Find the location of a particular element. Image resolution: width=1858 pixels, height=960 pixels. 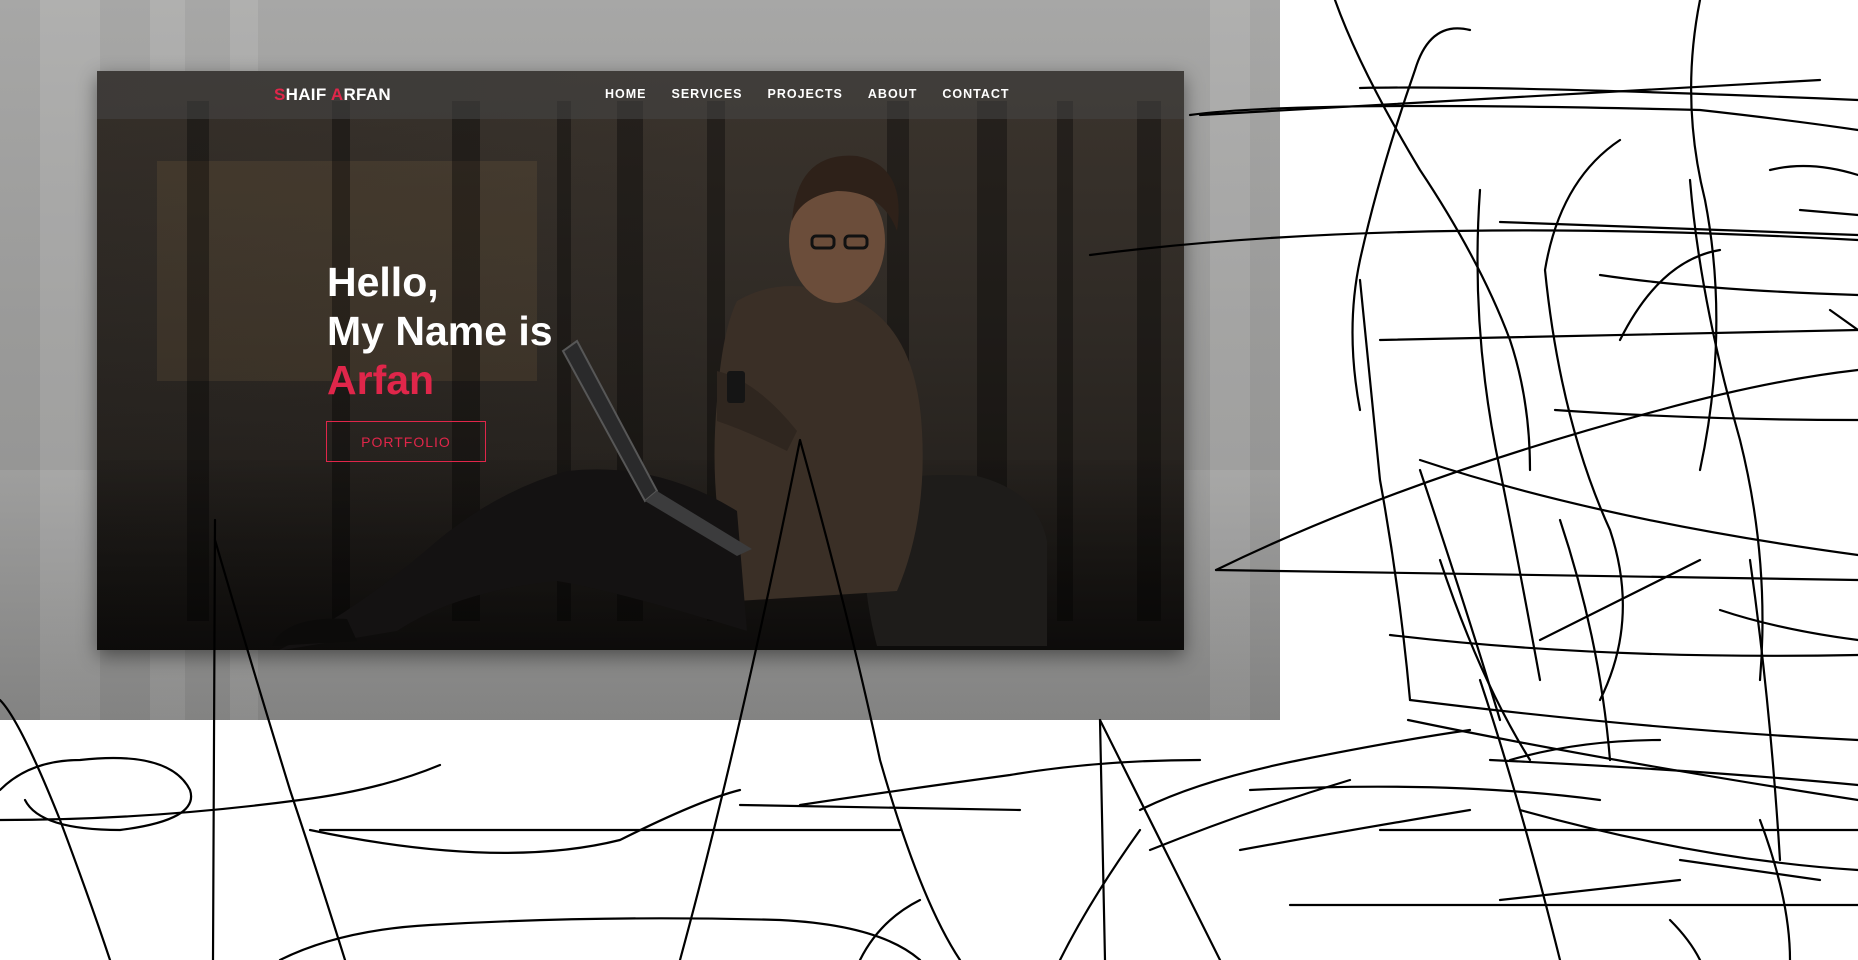

brand-first-rest: HAIF is located at coordinates (308, 94).